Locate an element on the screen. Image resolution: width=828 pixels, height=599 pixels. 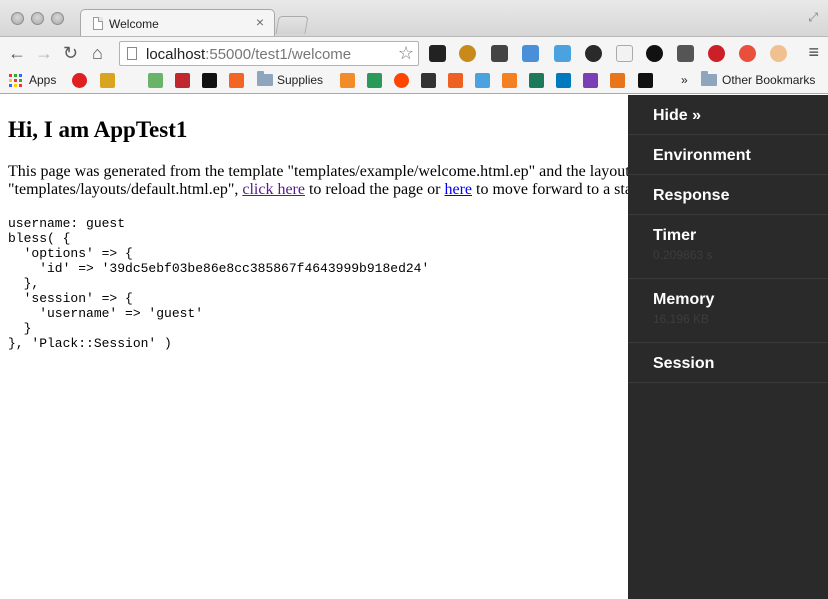
panel-timer: Timer 0.209863 s is located at coordinates (728, 247).